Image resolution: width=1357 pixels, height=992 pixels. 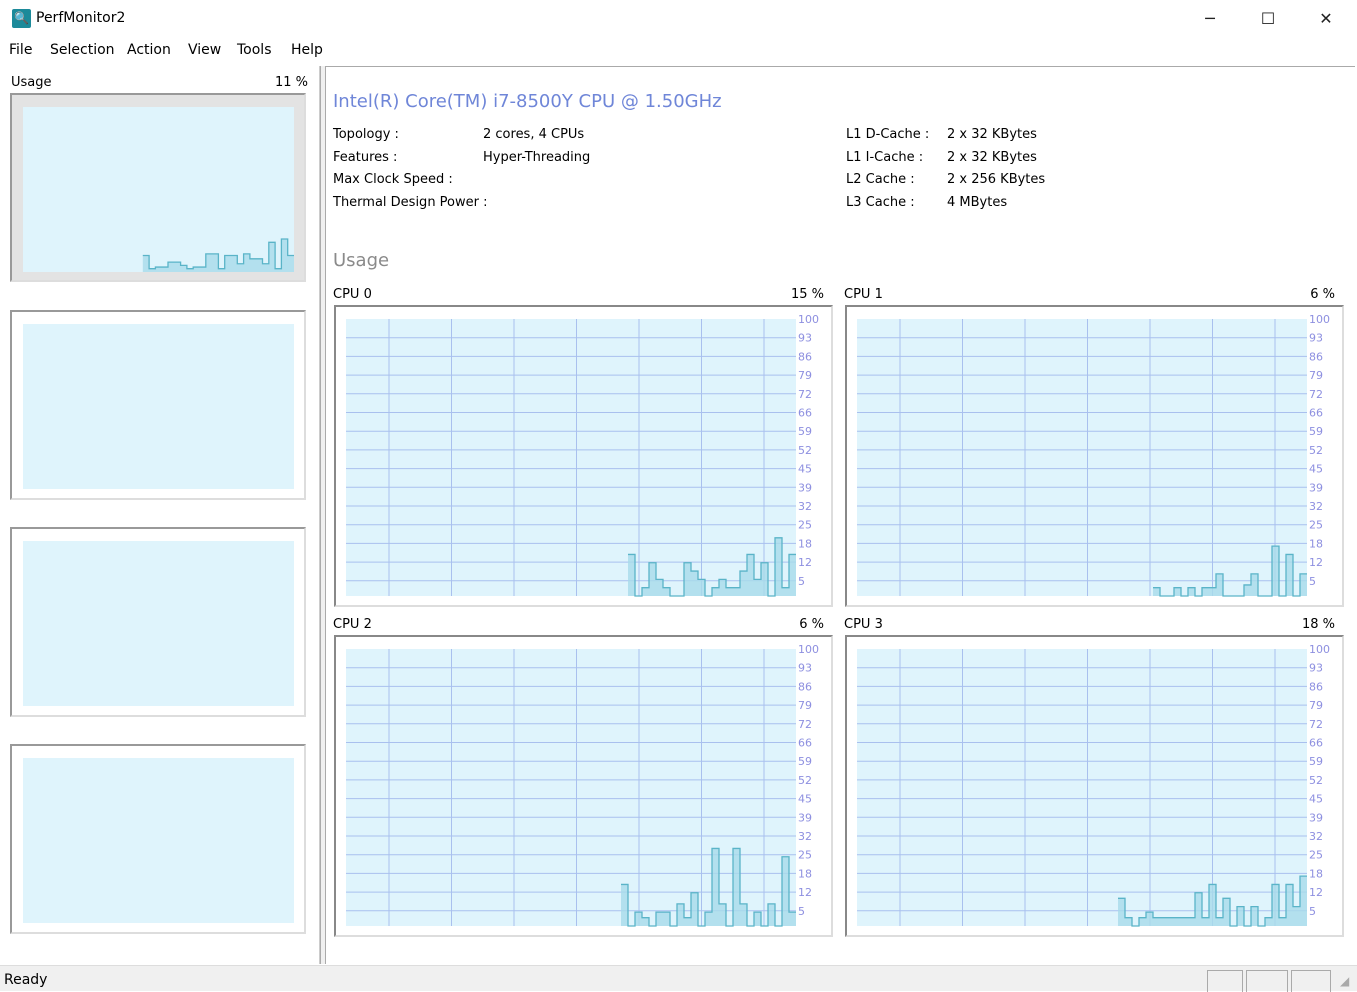 What do you see at coordinates (863, 294) in the screenshot?
I see `cpu-chart-title: CPU 1` at bounding box center [863, 294].